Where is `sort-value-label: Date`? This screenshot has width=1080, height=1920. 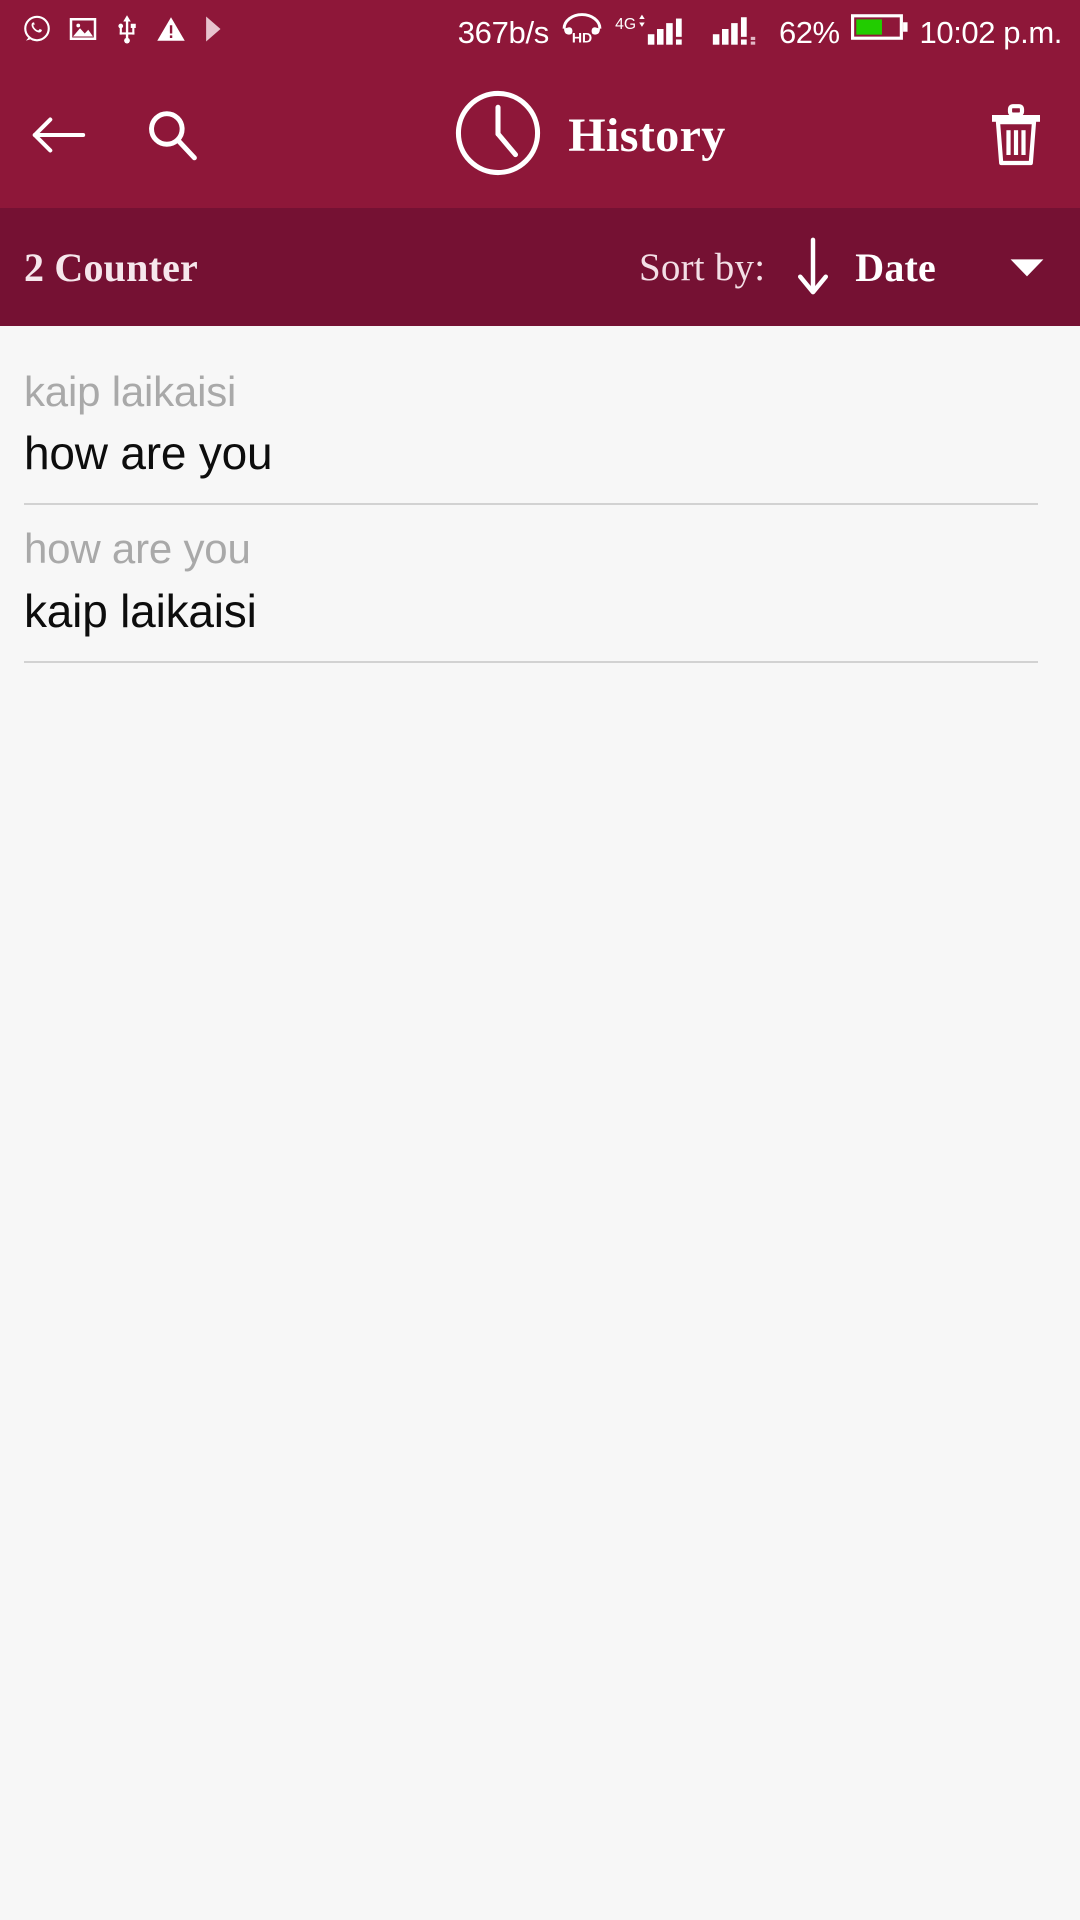
sort-value-label: Date is located at coordinates (895, 267).